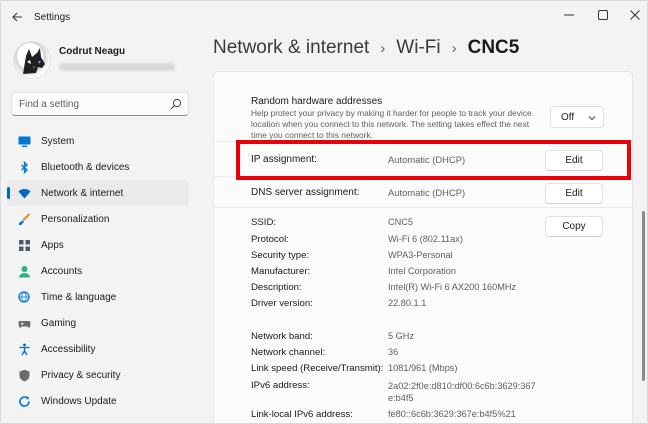  What do you see at coordinates (574, 193) in the screenshot?
I see `dns-edit-button: Edit` at bounding box center [574, 193].